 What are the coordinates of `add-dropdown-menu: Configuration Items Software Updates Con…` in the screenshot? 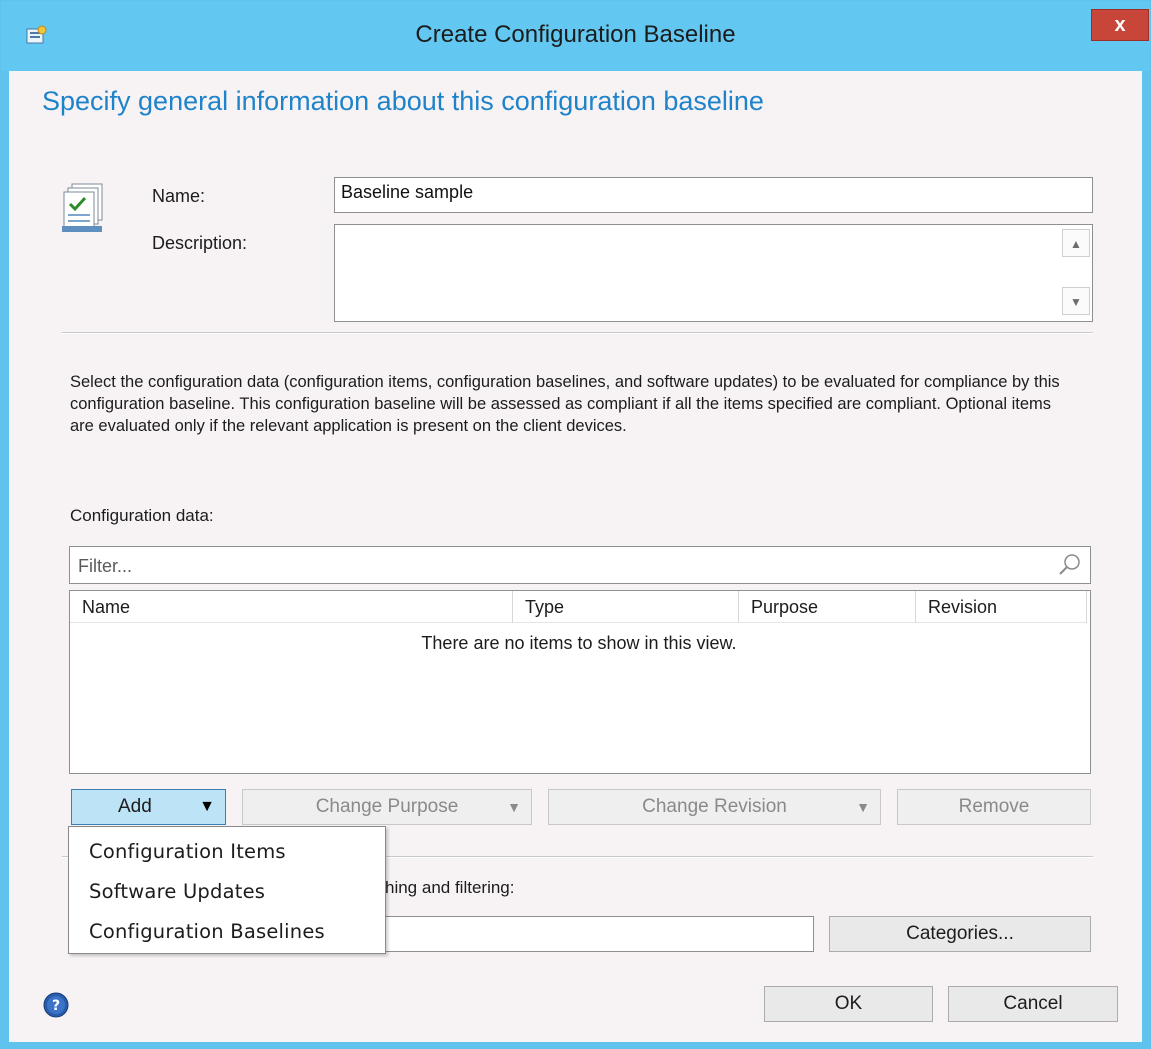 It's located at (227, 890).